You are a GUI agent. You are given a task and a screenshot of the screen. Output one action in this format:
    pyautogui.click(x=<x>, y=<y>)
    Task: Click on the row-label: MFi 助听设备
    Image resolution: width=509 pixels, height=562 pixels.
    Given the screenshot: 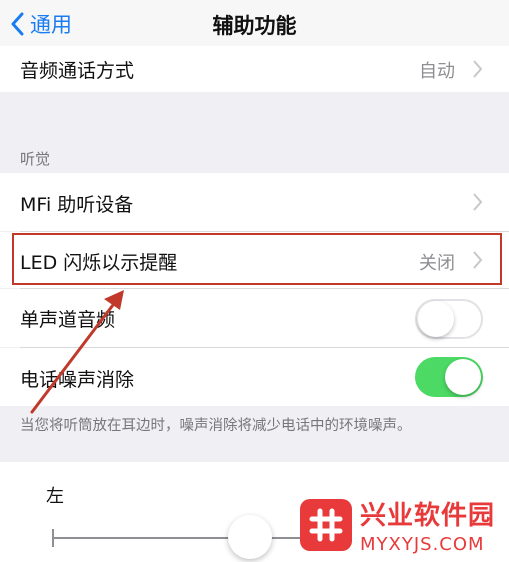 What is the action you would take?
    pyautogui.click(x=77, y=205)
    